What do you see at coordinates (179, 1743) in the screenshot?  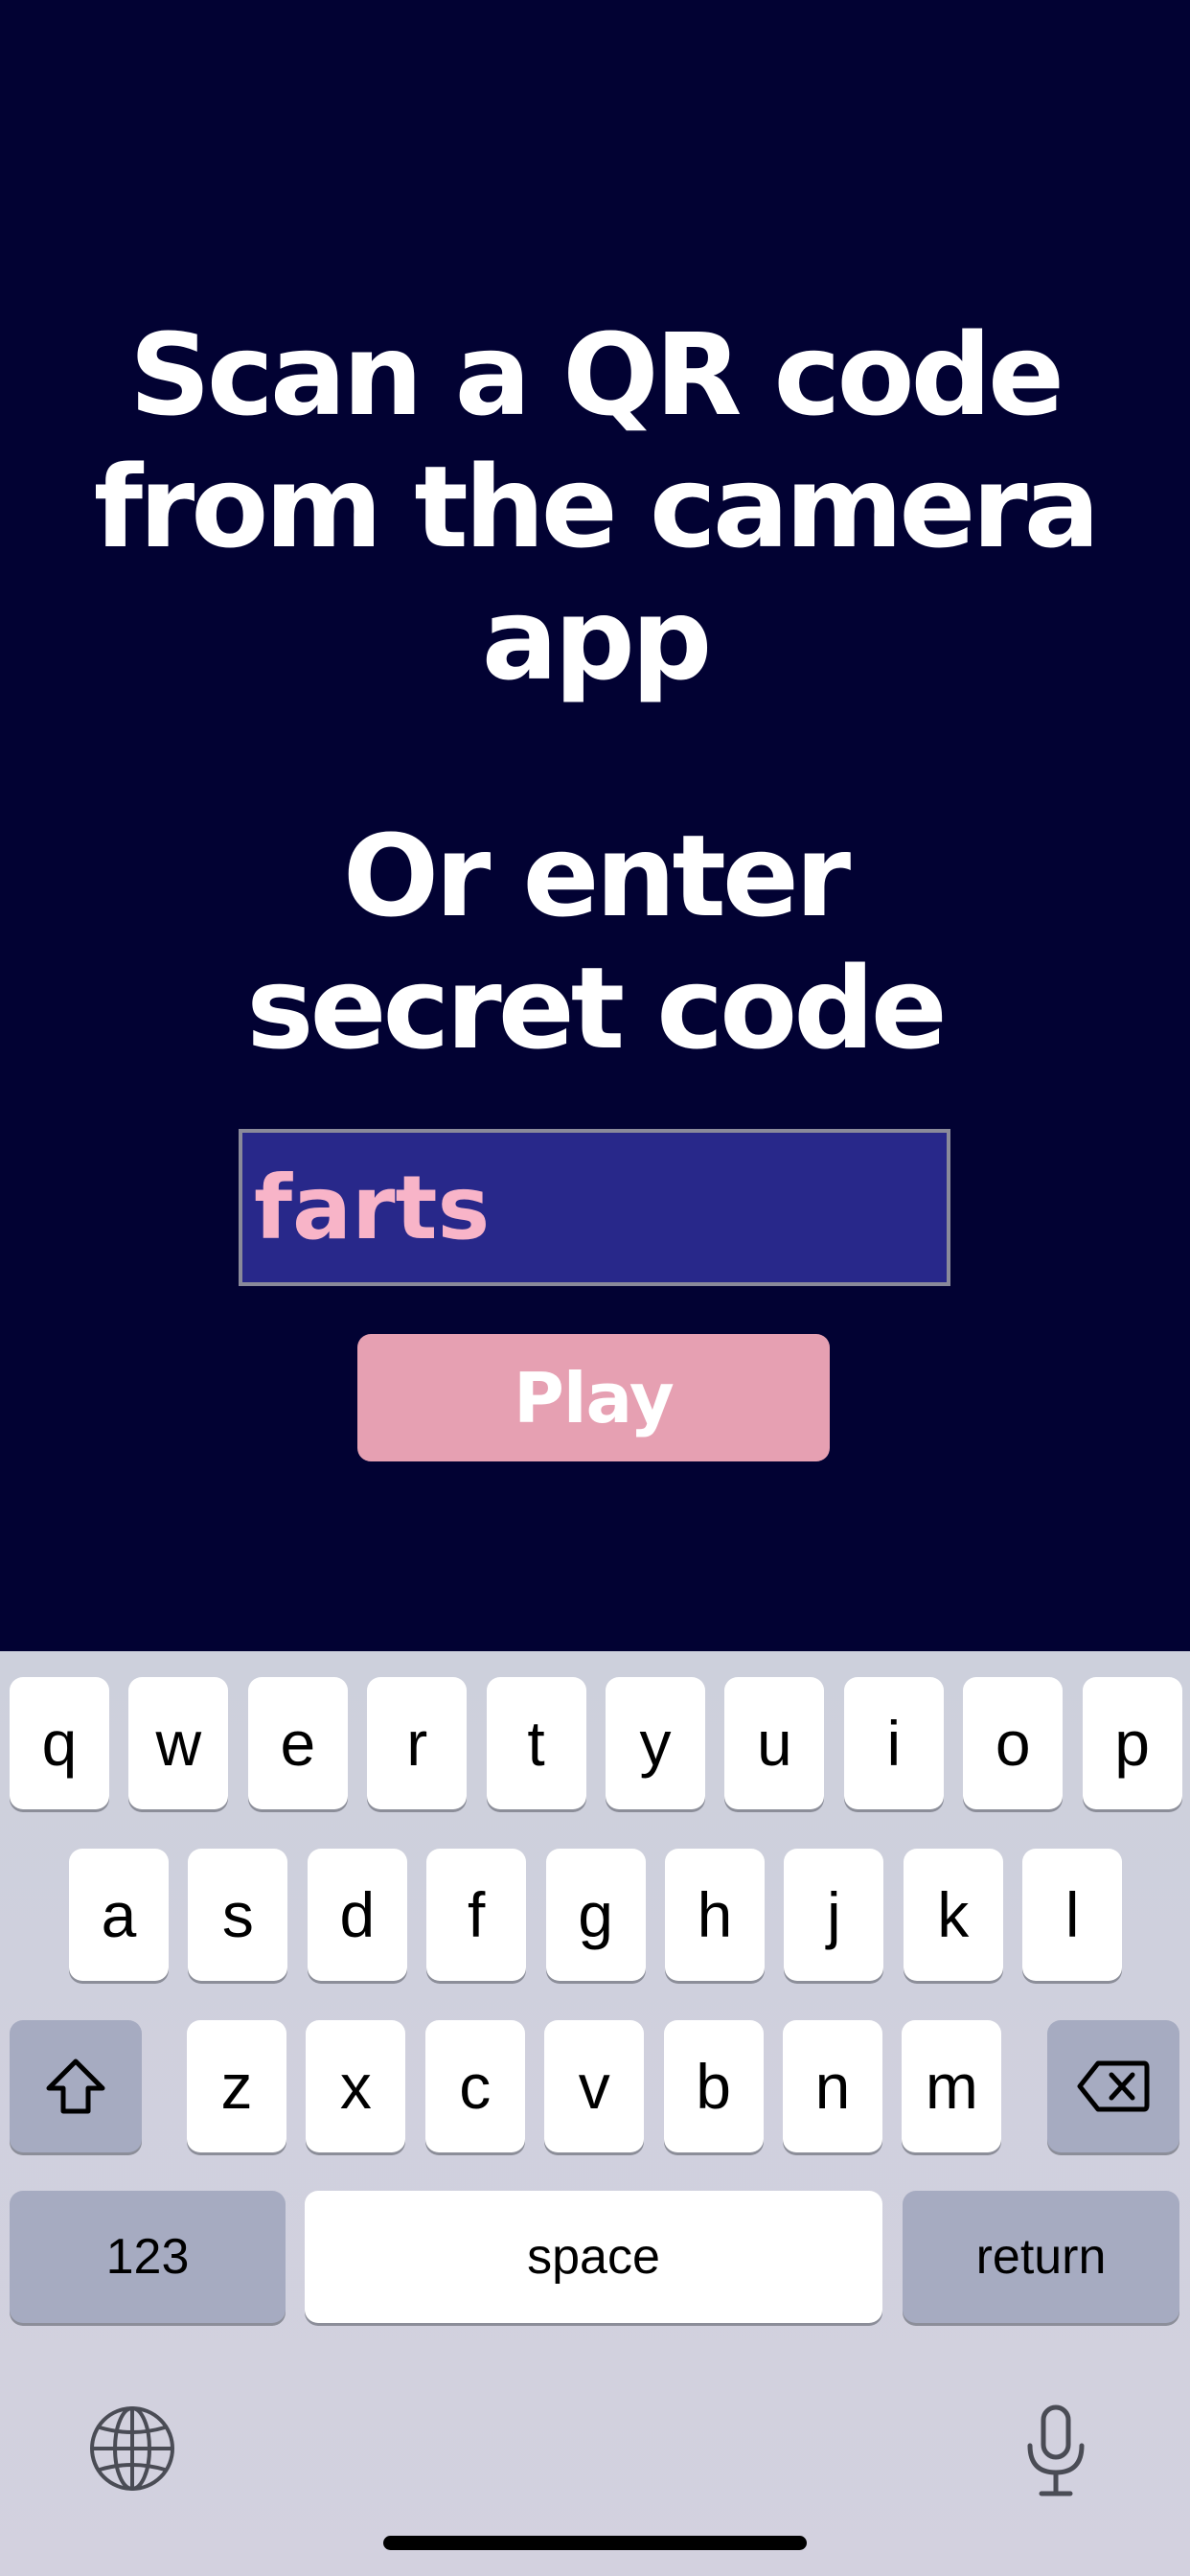 I see `key-w: w` at bounding box center [179, 1743].